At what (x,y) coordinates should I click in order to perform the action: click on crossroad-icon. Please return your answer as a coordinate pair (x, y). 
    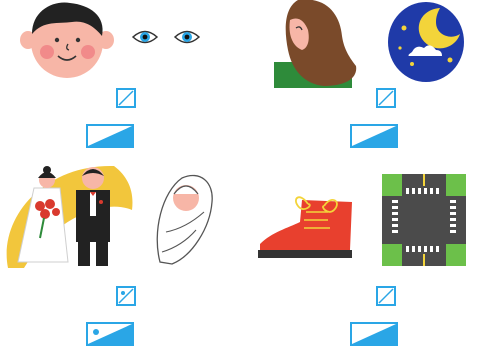
    Looking at the image, I should click on (424, 220).